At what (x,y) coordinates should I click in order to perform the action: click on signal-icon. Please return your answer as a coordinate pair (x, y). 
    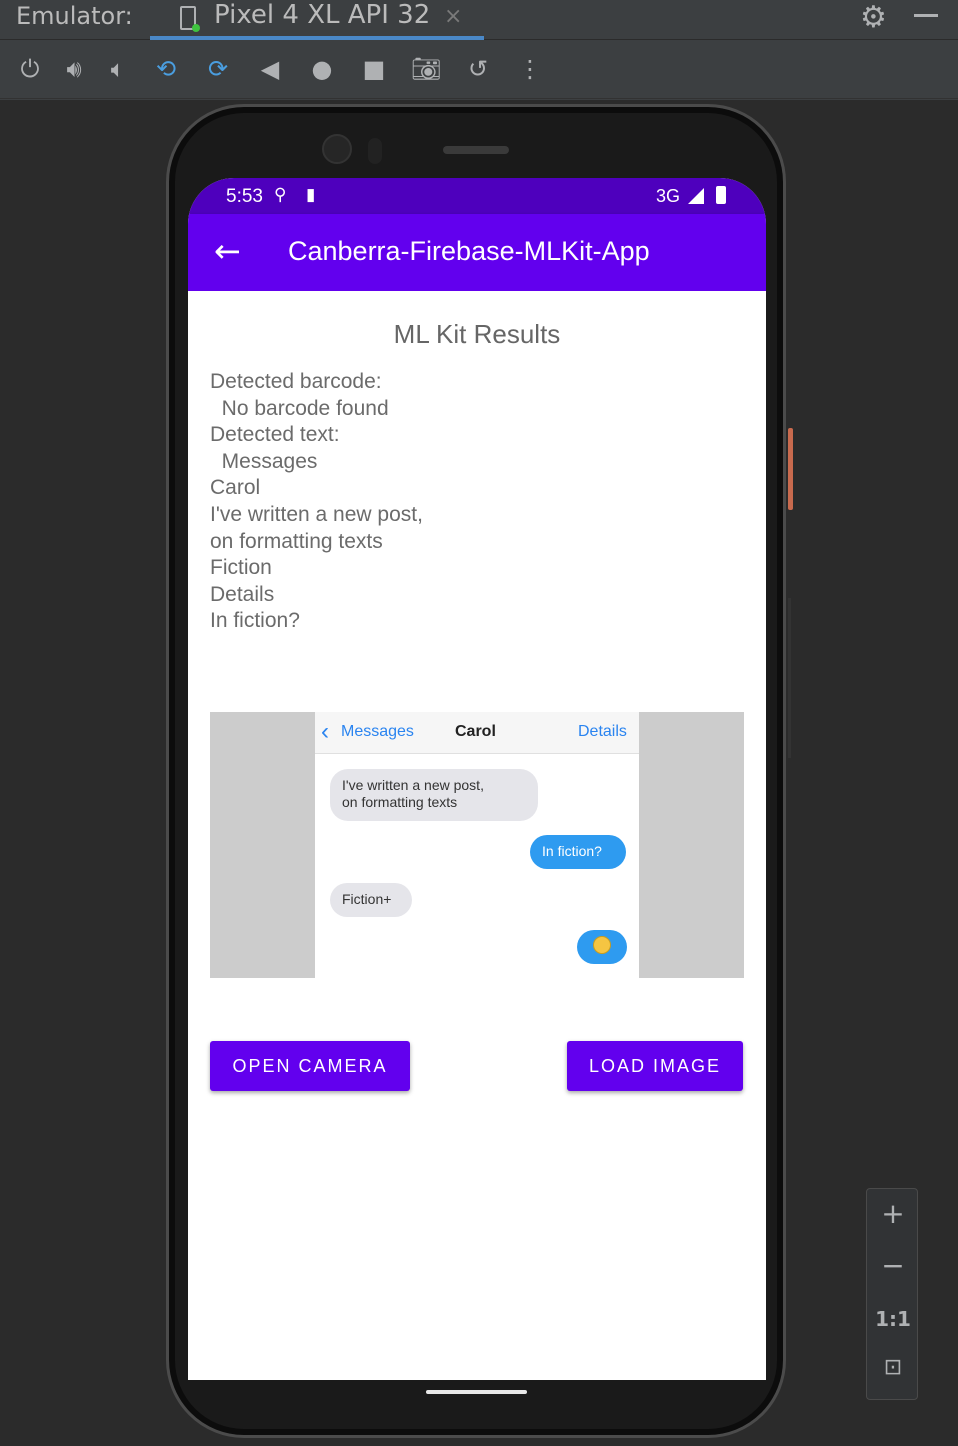
    Looking at the image, I should click on (696, 196).